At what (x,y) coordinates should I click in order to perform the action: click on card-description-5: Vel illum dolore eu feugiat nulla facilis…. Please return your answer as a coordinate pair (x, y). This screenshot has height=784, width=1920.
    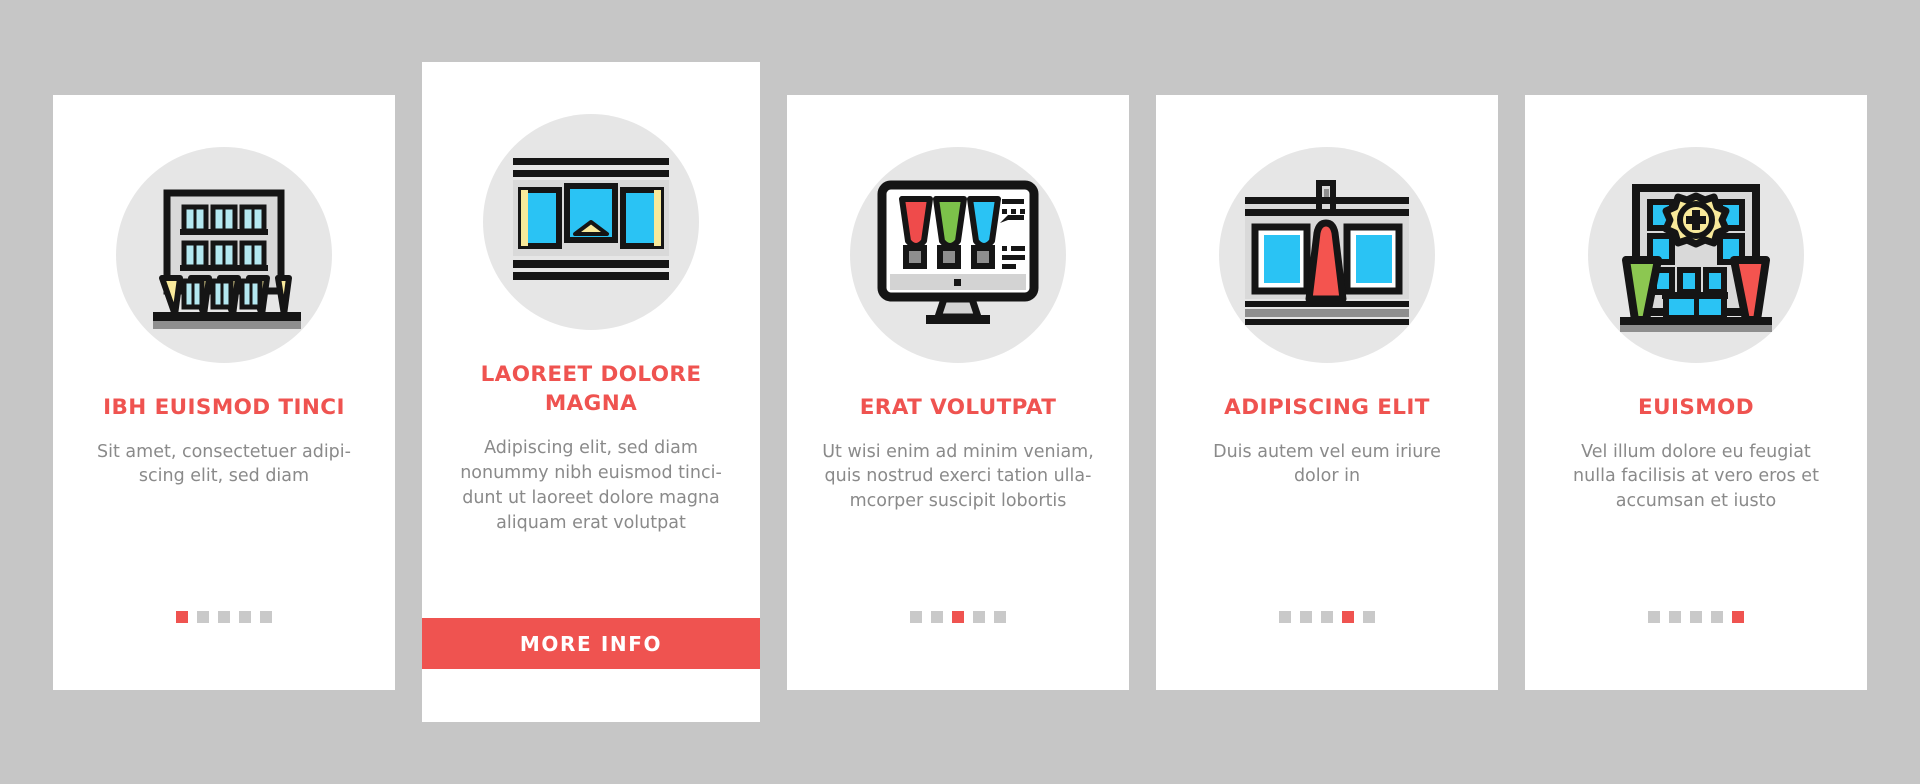
    Looking at the image, I should click on (1696, 476).